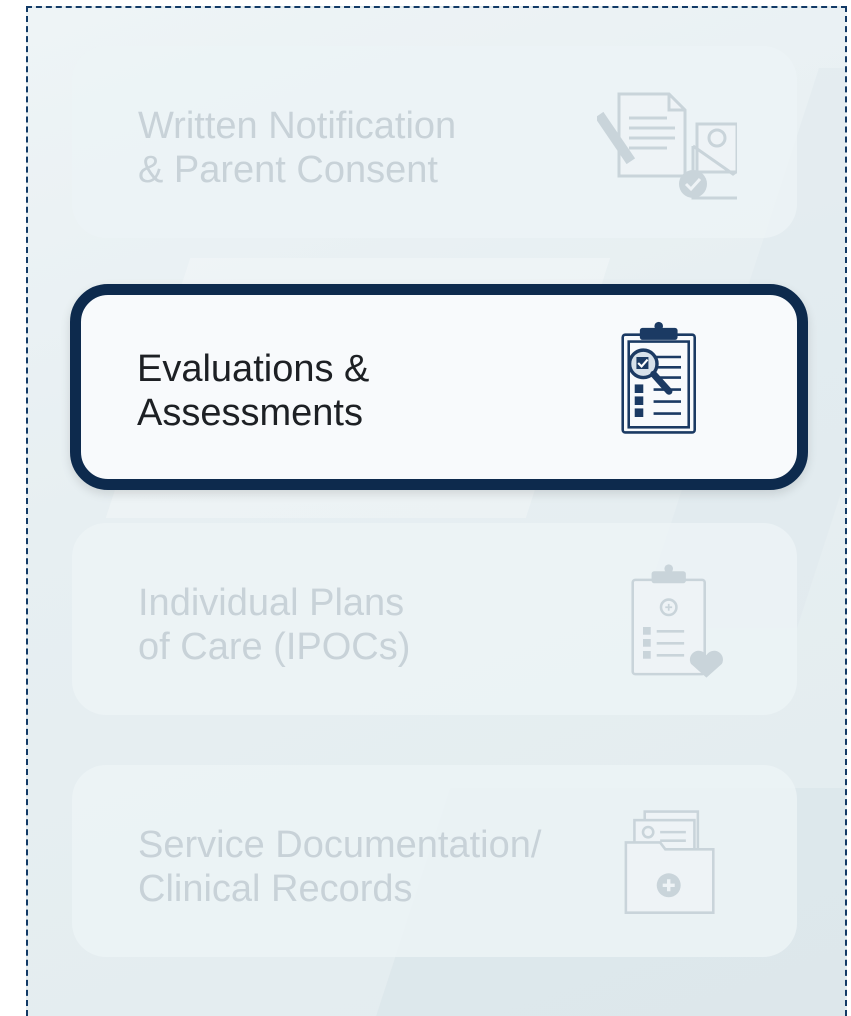  I want to click on menu-item-label: Service Documentation/ Clinical Records, so click(340, 867).